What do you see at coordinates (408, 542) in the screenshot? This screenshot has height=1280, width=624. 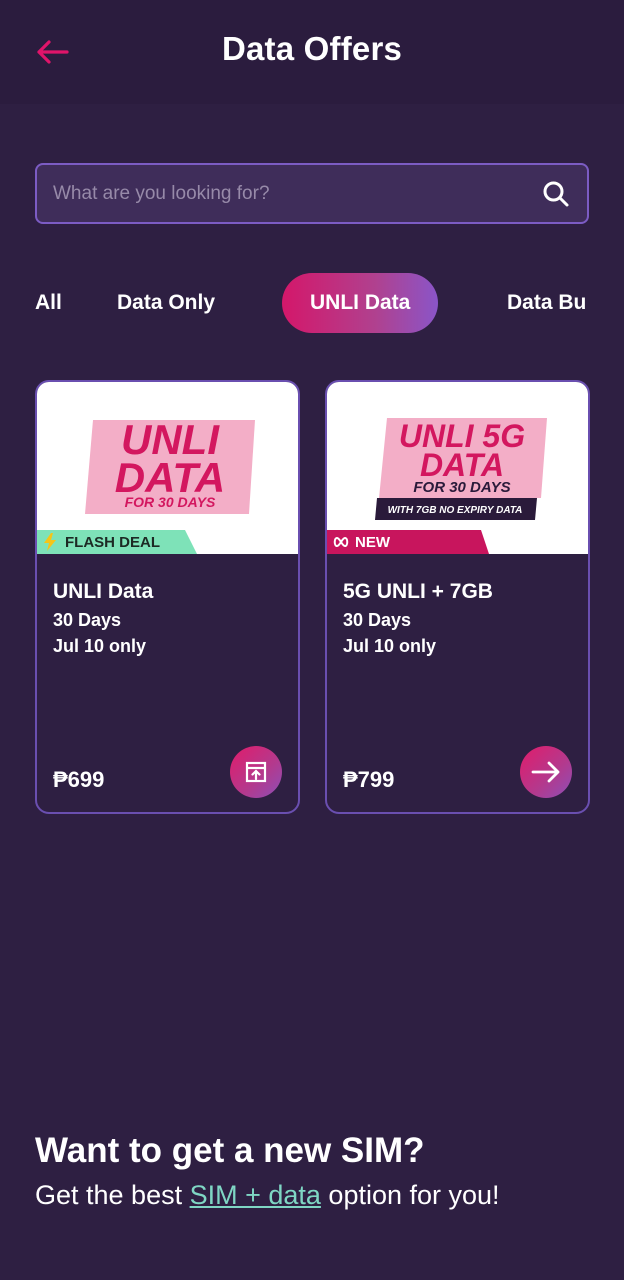 I see `new-badge: NEW` at bounding box center [408, 542].